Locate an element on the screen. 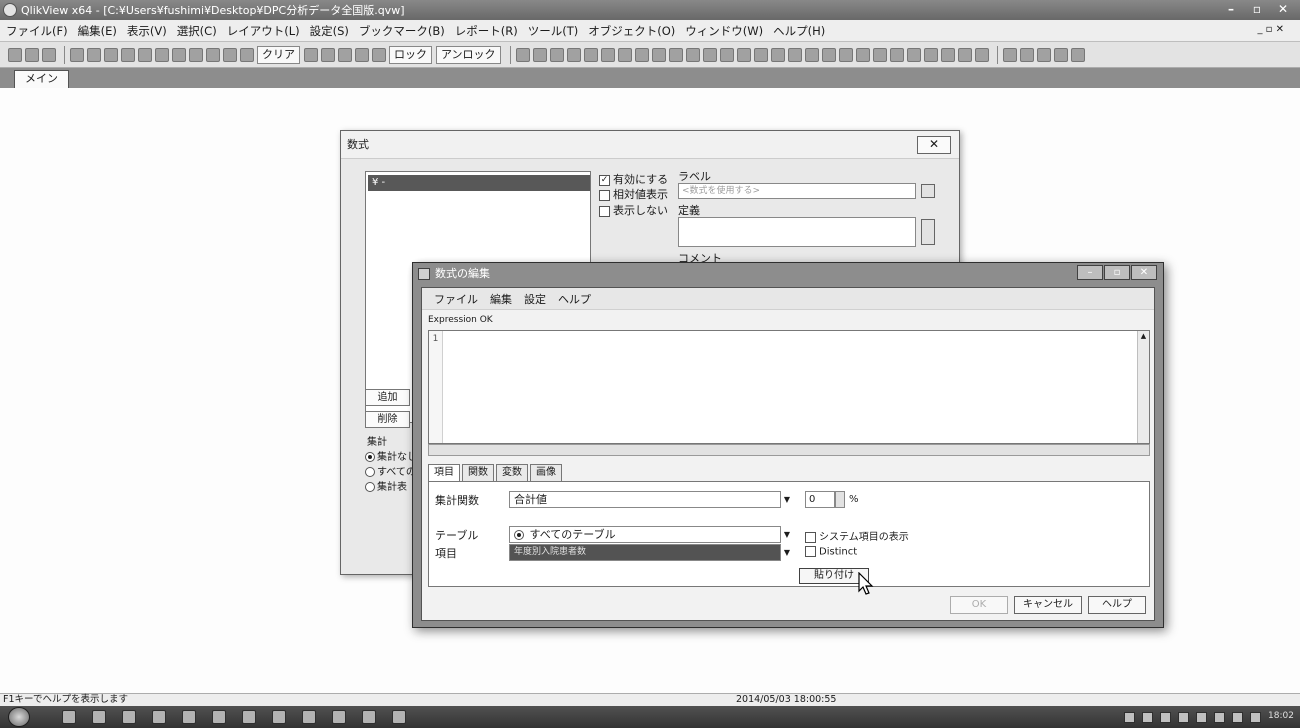 The image size is (1300, 728). relative-checkbox is located at coordinates (604, 195).